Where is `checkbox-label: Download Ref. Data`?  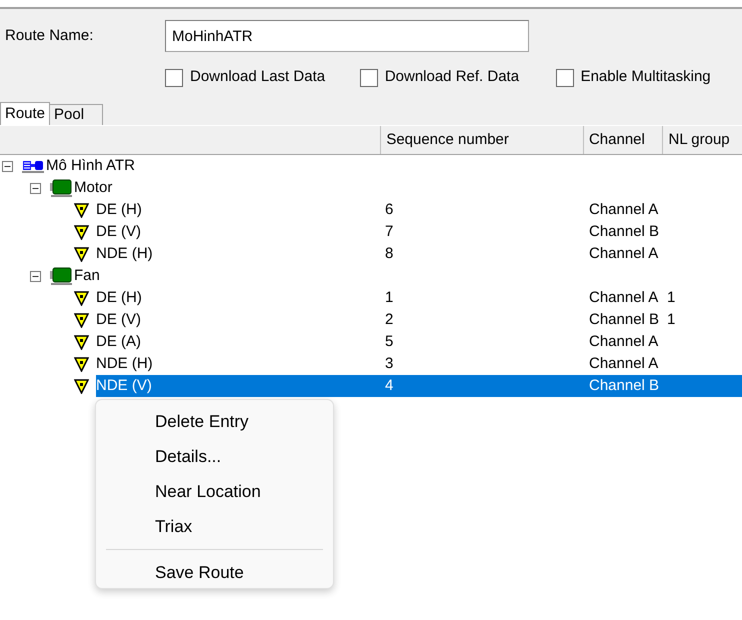 checkbox-label: Download Ref. Data is located at coordinates (452, 77).